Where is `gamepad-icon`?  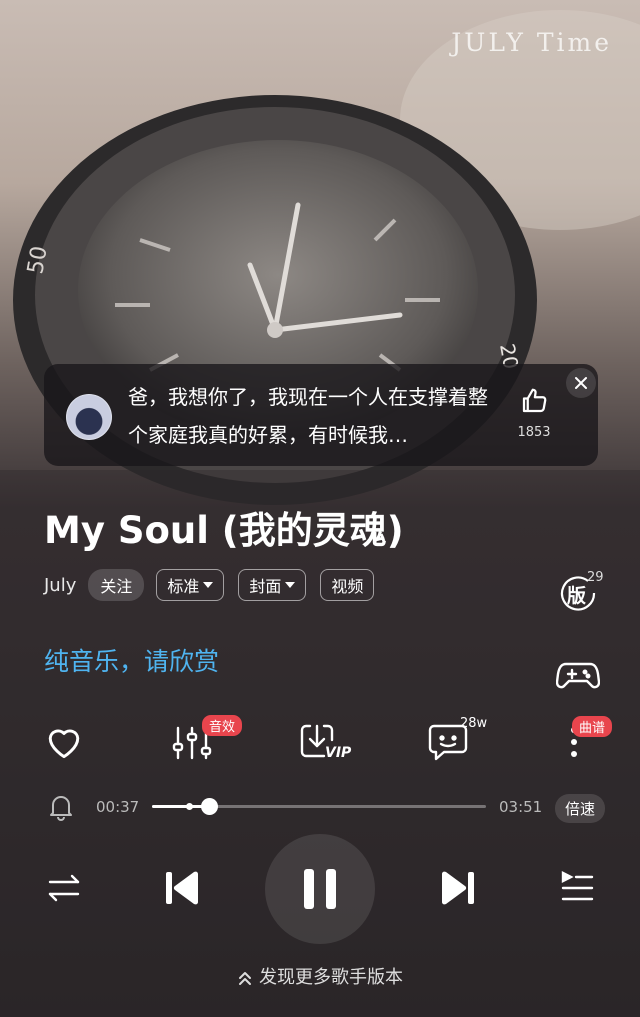
gamepad-icon is located at coordinates (578, 675).